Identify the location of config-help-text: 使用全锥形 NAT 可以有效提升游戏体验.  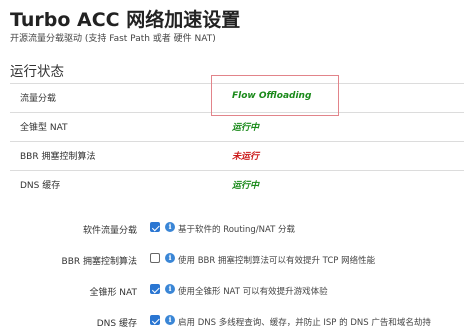
(253, 292).